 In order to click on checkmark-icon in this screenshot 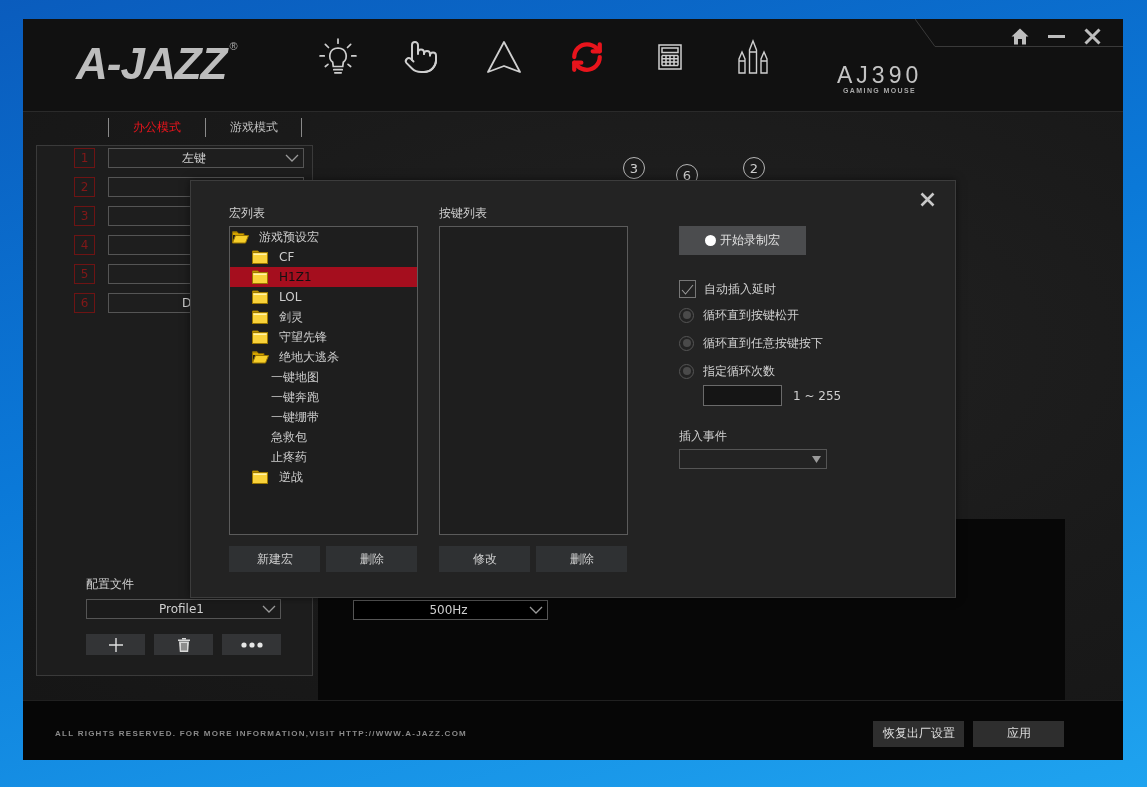, I will do `click(687, 289)`.